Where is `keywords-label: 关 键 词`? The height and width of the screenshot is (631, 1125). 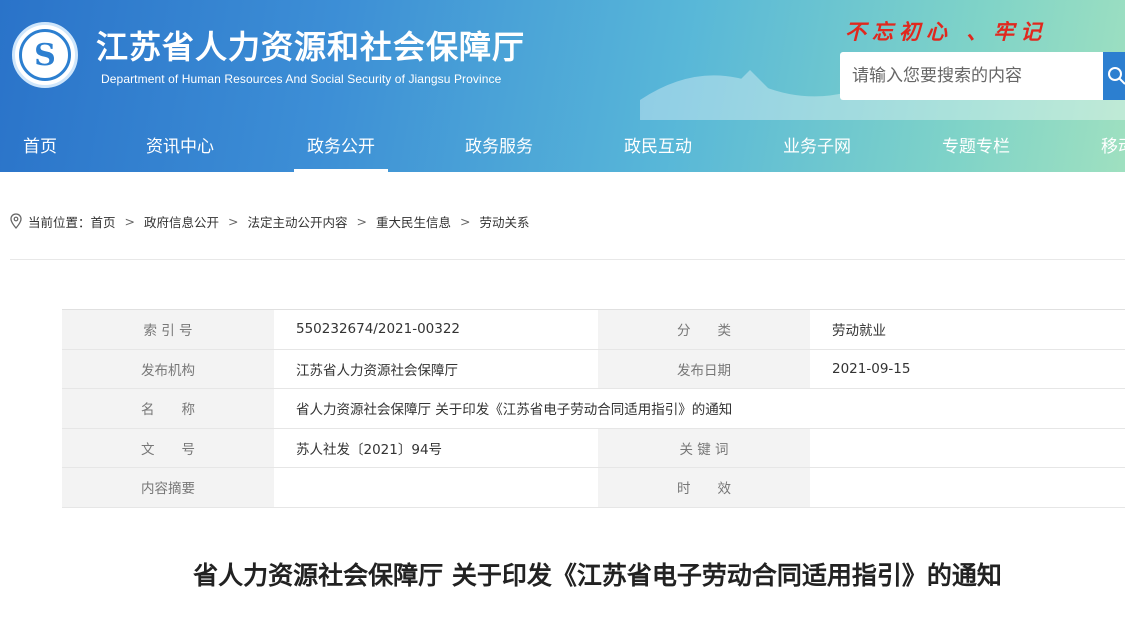
keywords-label: 关 键 词 is located at coordinates (704, 447).